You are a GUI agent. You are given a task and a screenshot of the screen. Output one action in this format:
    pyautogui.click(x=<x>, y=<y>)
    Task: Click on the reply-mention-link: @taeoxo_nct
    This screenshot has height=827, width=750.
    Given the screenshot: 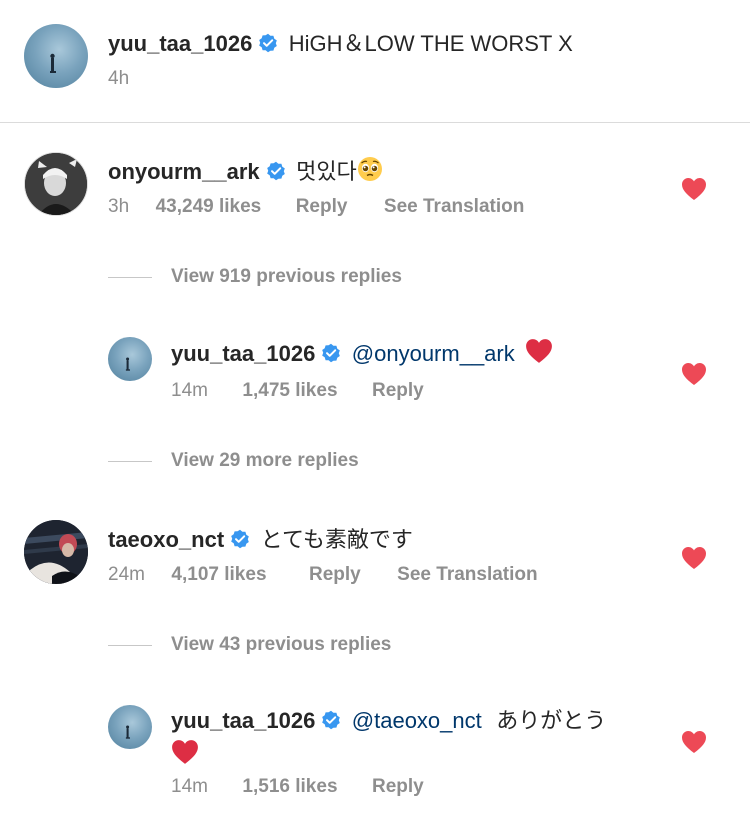 What is the action you would take?
    pyautogui.click(x=417, y=720)
    